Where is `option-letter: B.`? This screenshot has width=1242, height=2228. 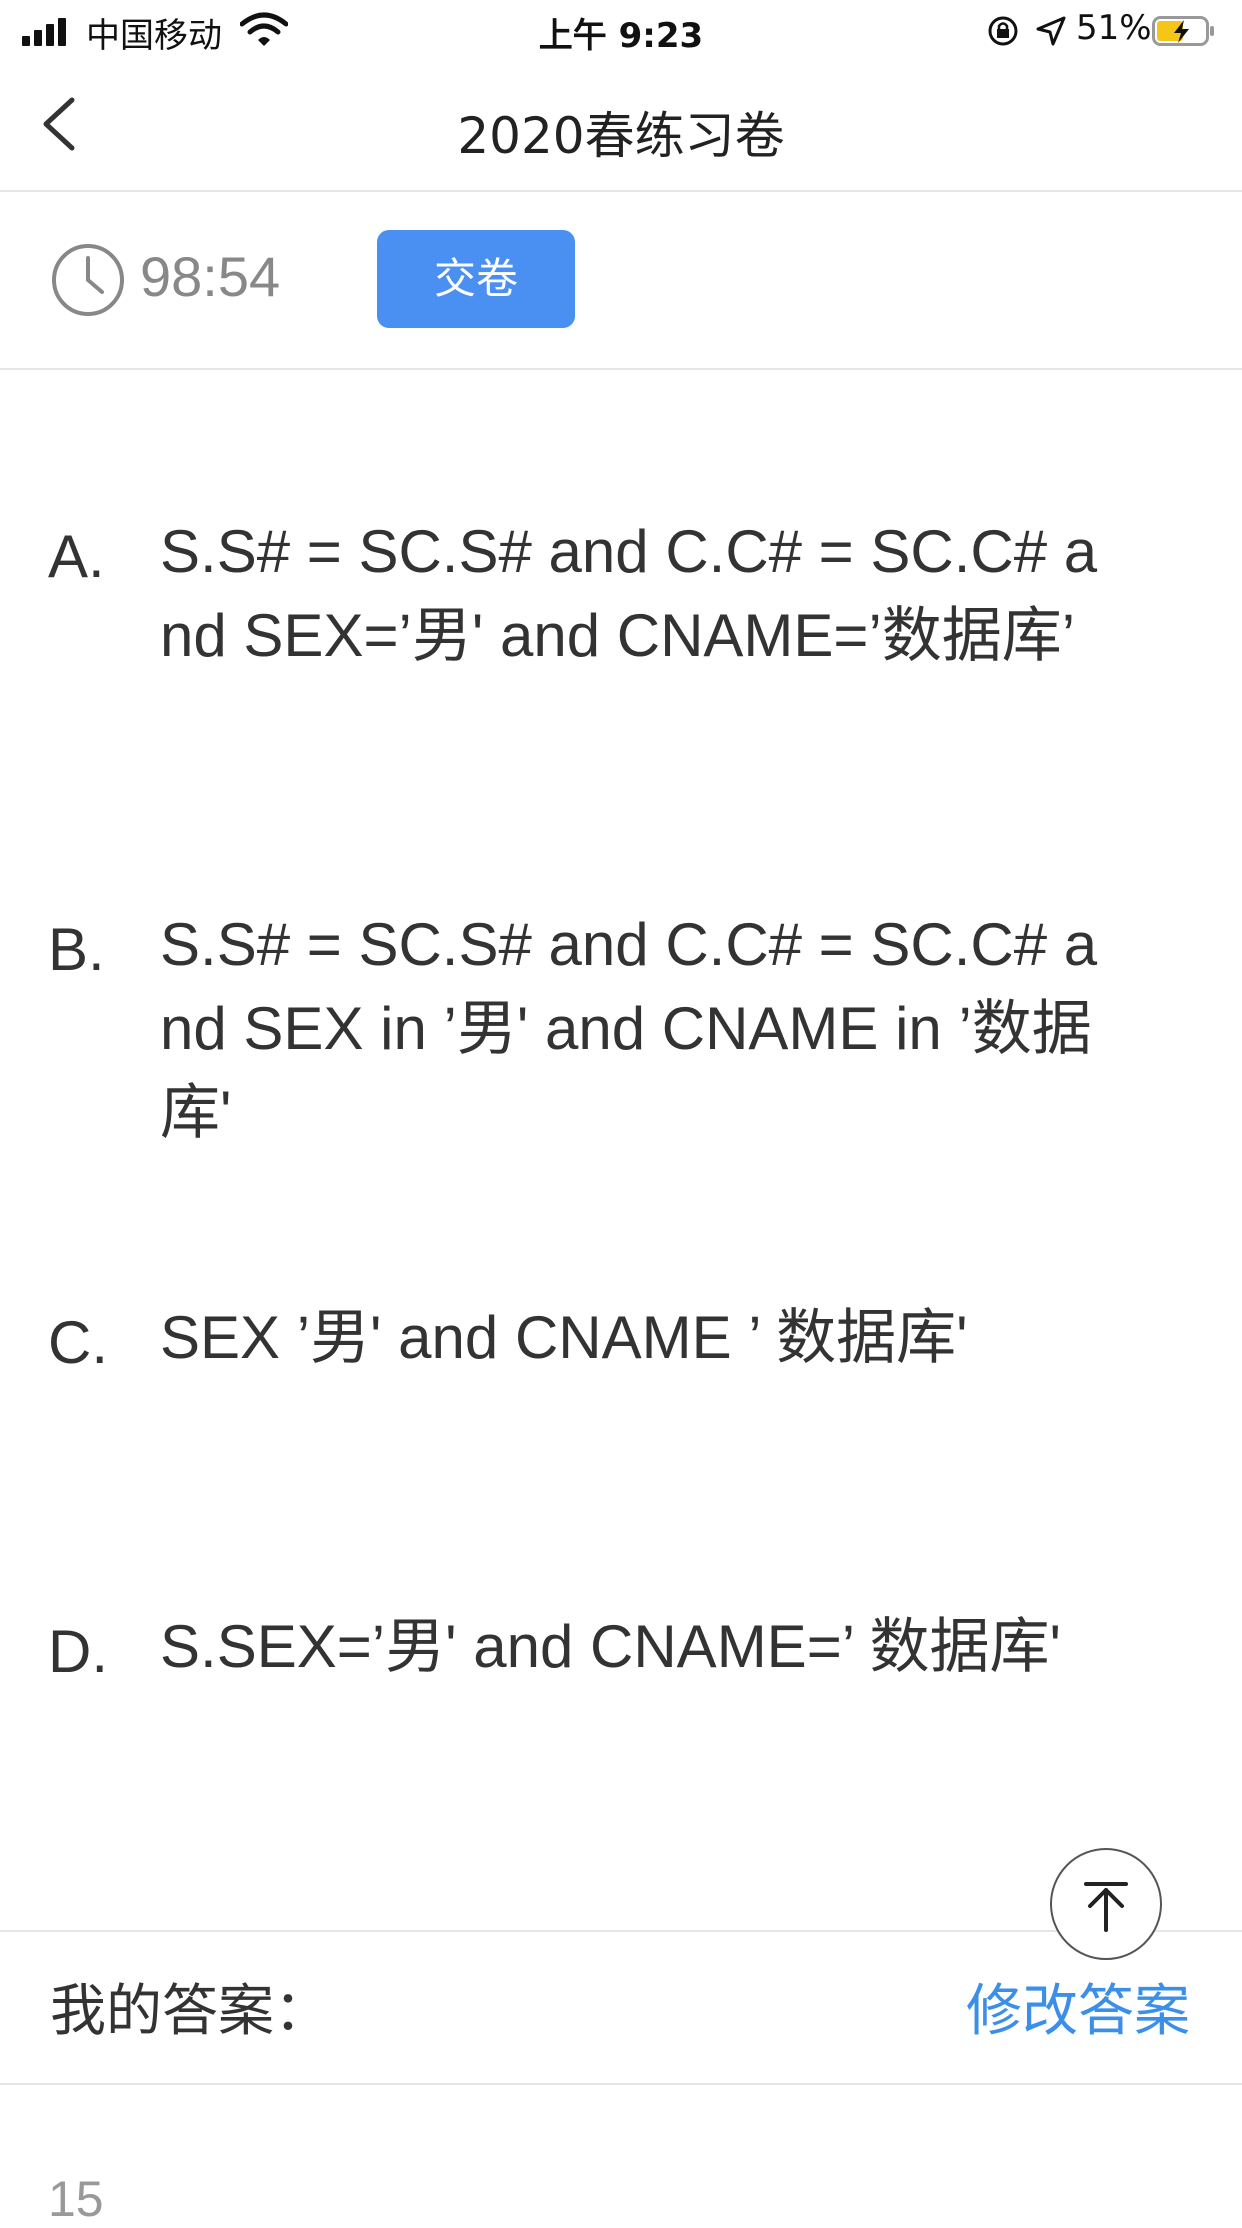 option-letter: B. is located at coordinates (76, 949).